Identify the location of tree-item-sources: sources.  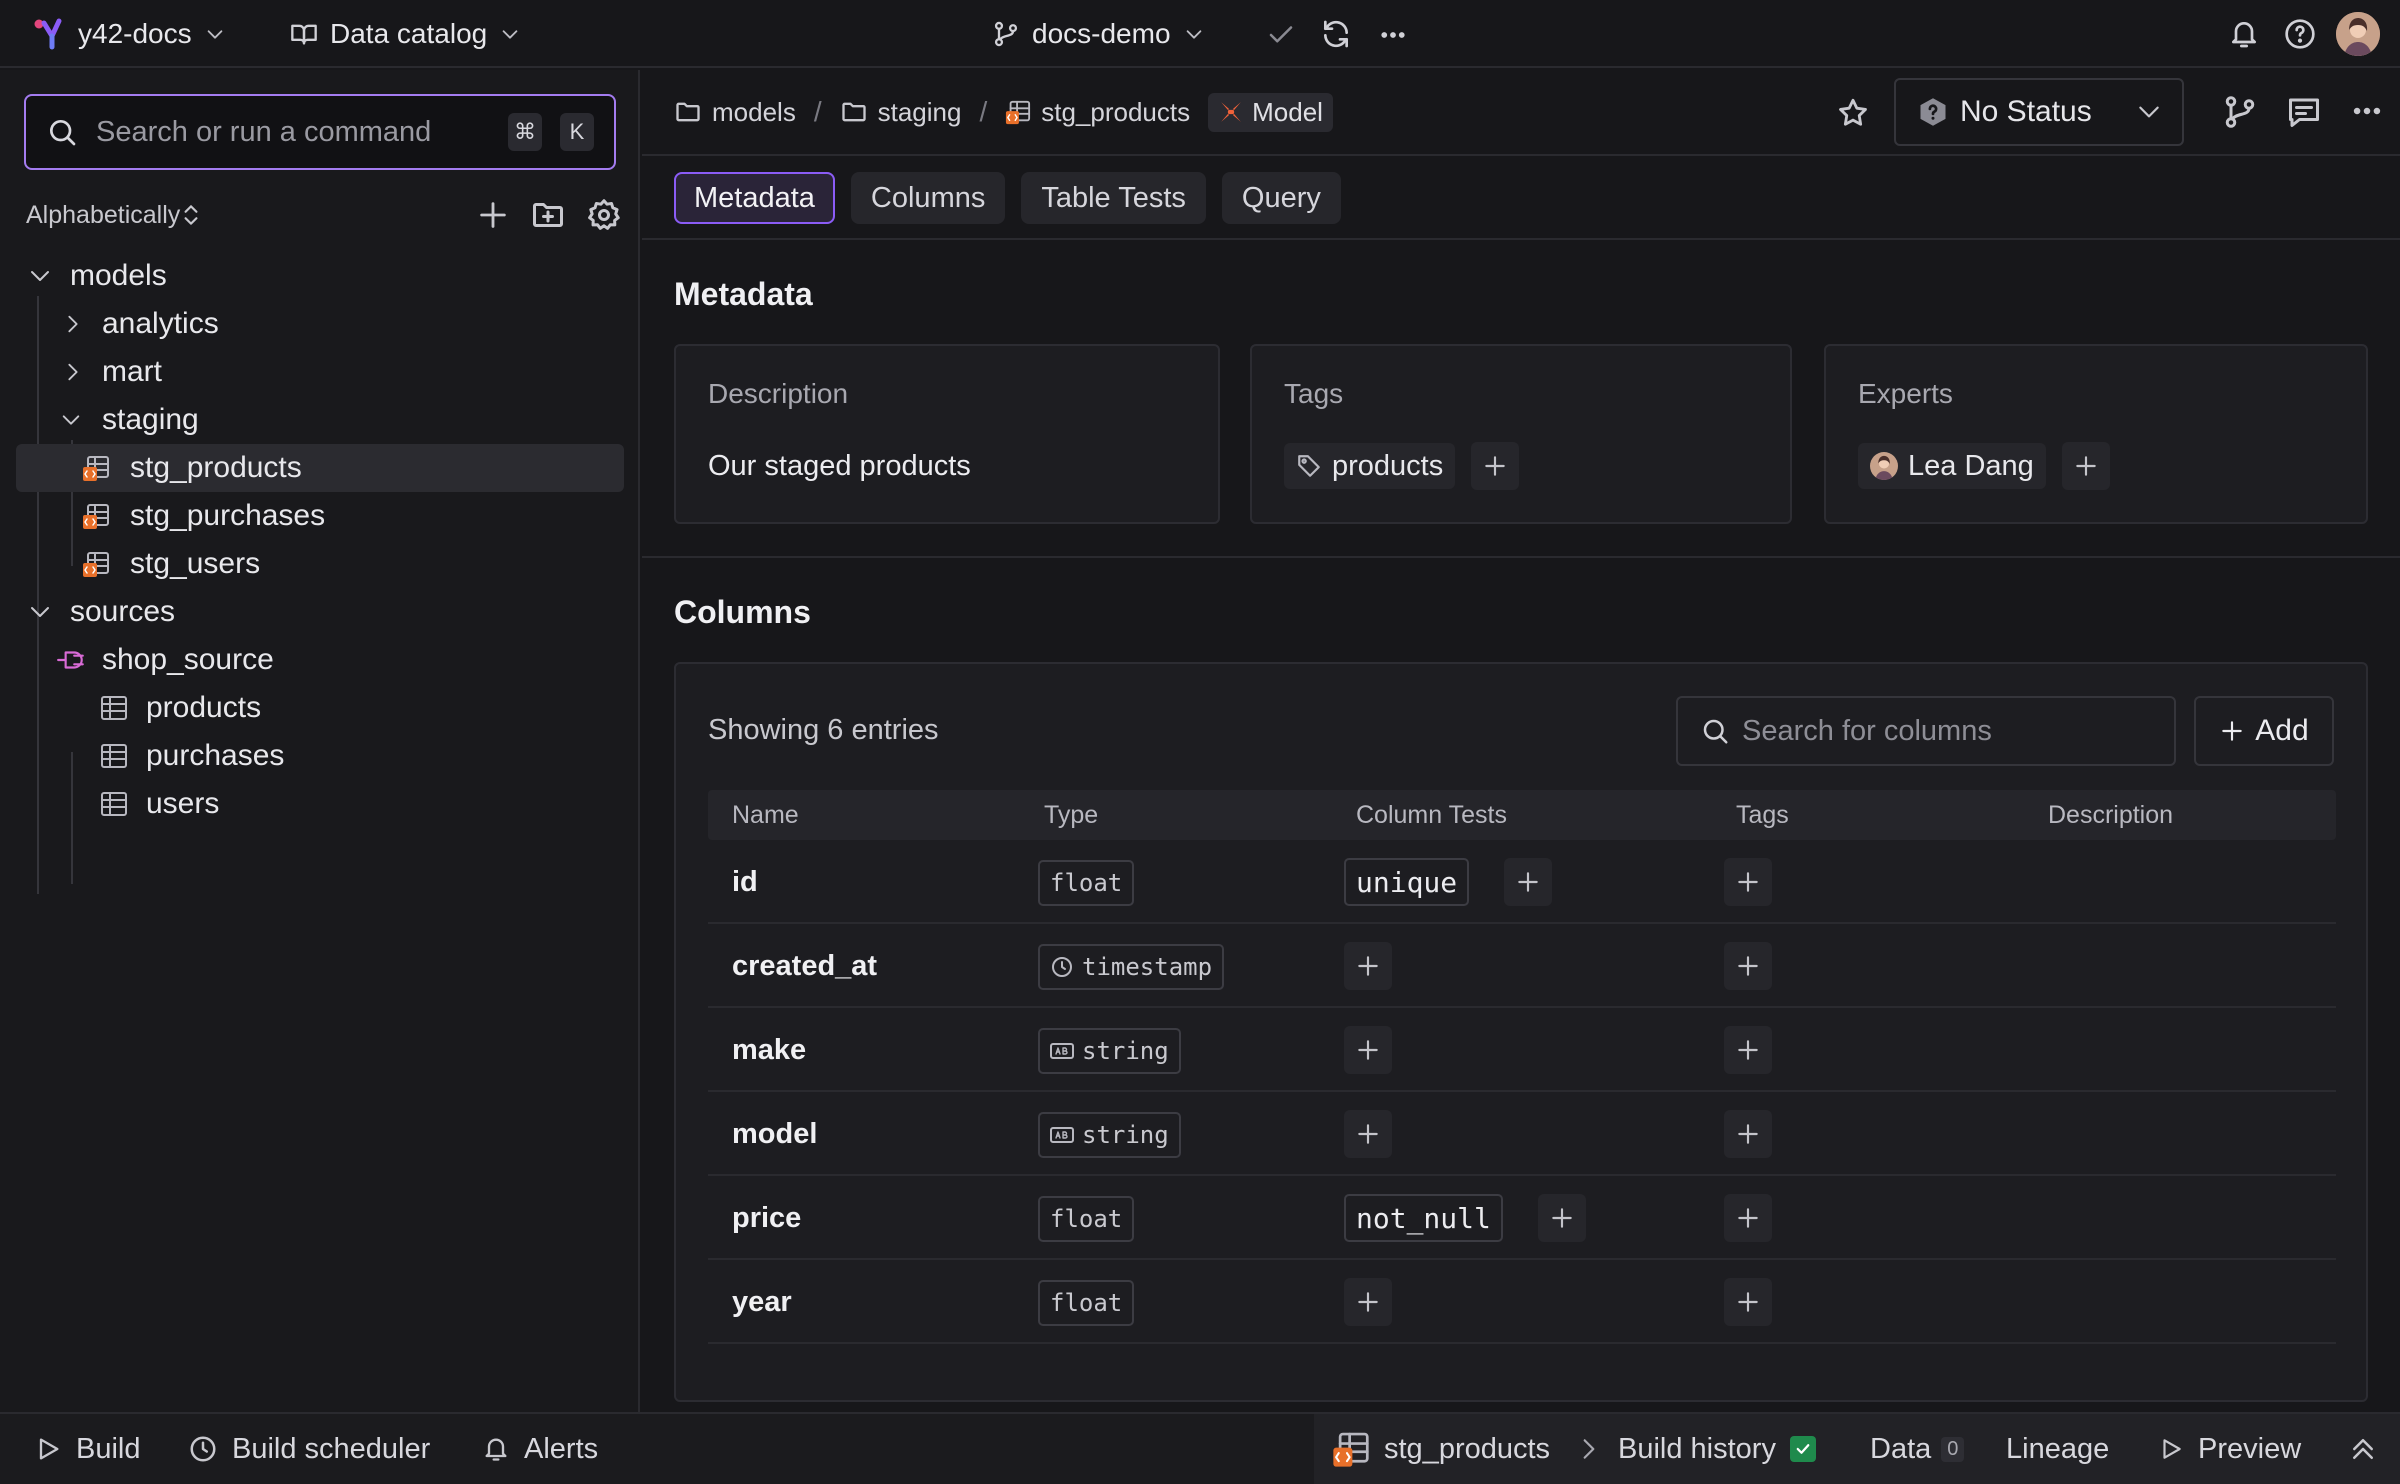
(320, 612).